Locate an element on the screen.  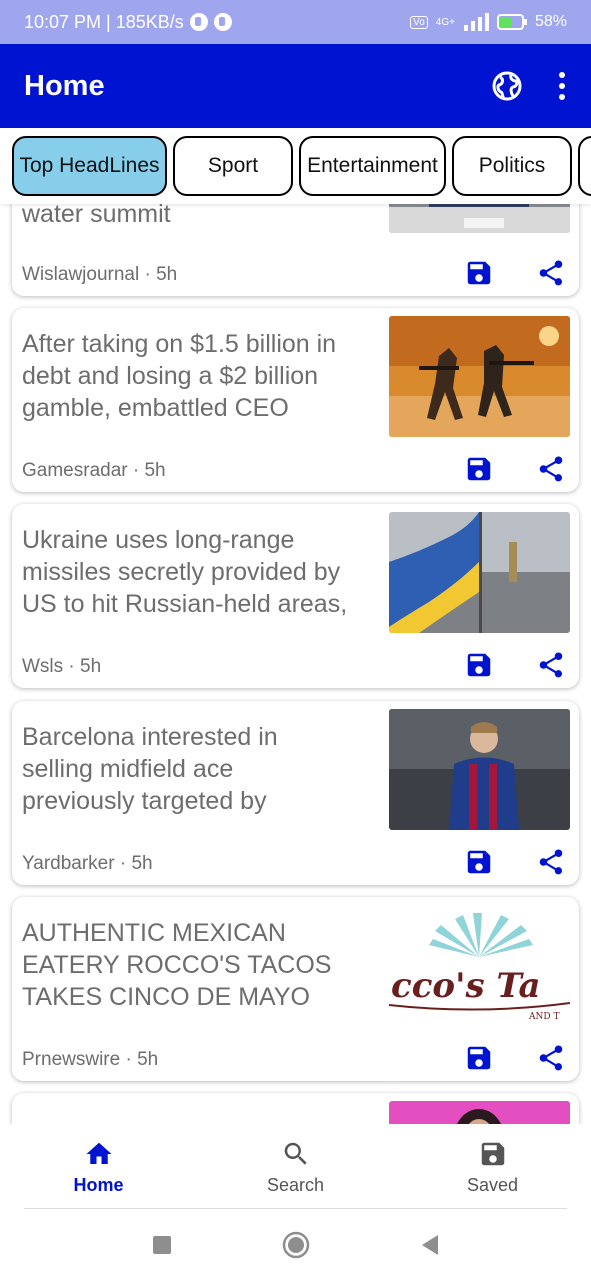
woman-portrait-photo is located at coordinates (479, 1112).